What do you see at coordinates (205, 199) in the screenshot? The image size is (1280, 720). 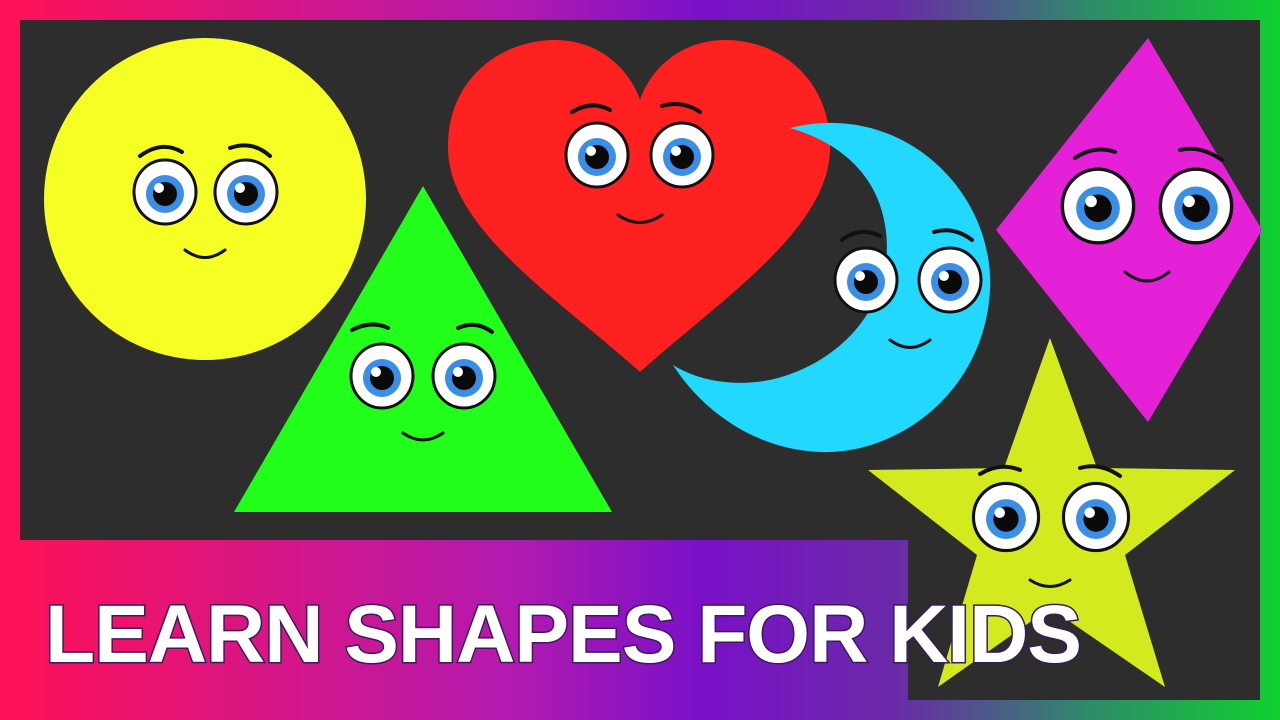 I see `circle-shape` at bounding box center [205, 199].